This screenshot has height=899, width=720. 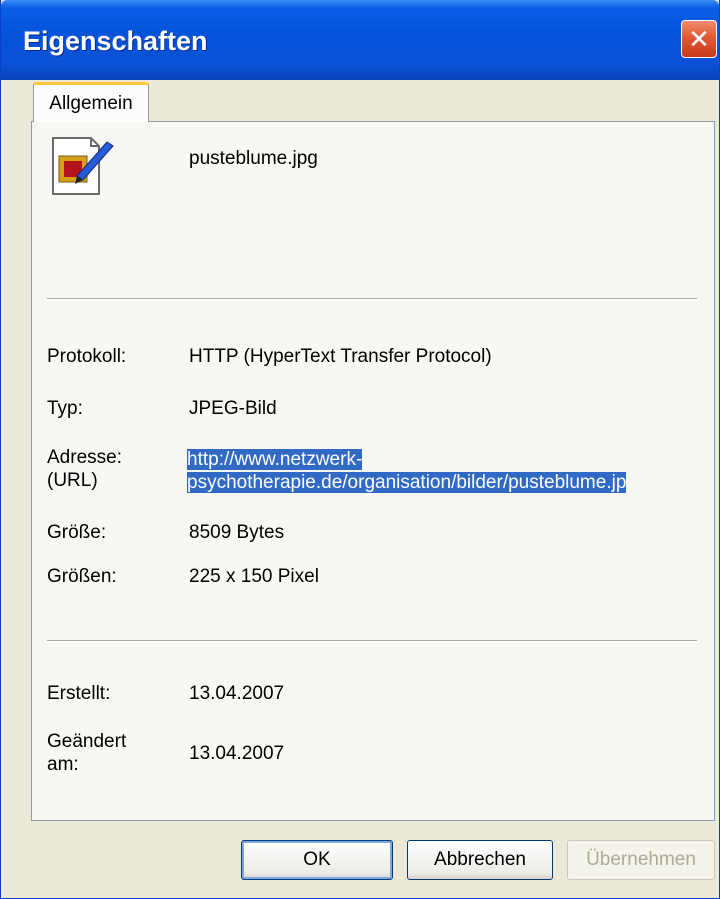 I want to click on jpeg-image-file-icon, so click(x=83, y=166).